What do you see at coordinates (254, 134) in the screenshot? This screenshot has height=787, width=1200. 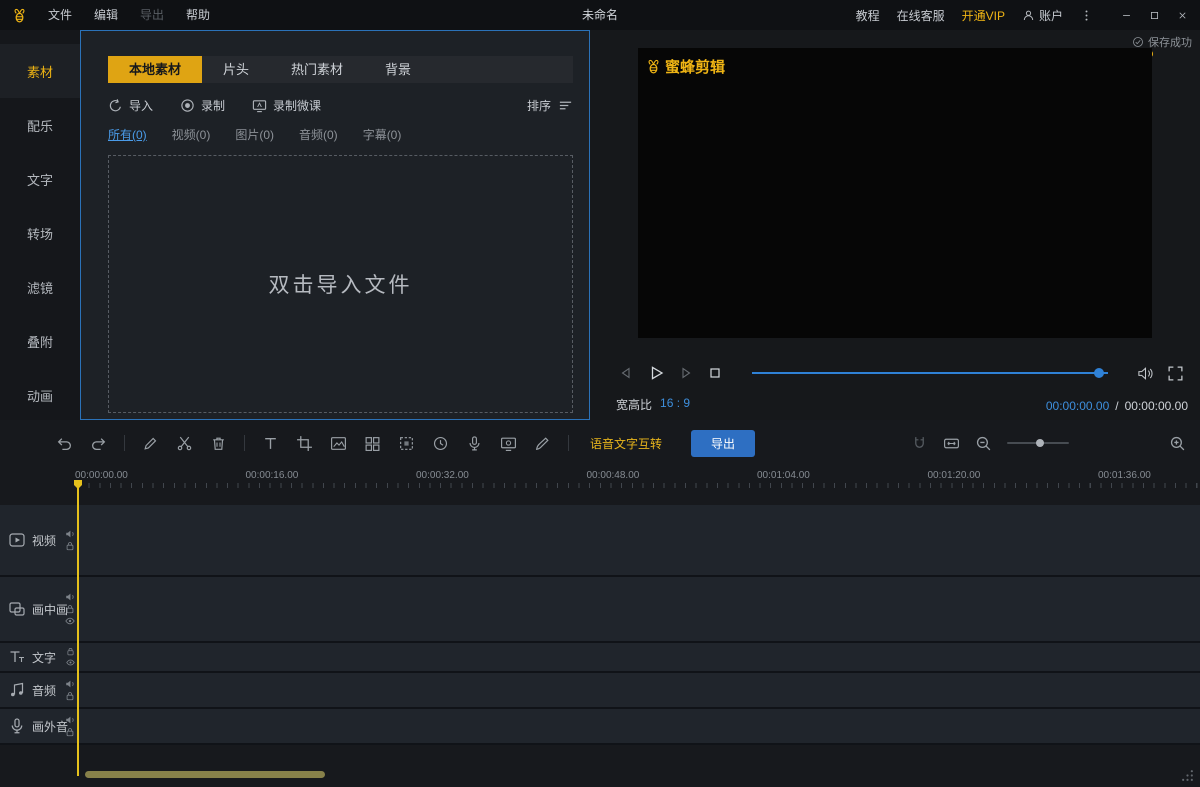 I see `filter-2: 图片(0)` at bounding box center [254, 134].